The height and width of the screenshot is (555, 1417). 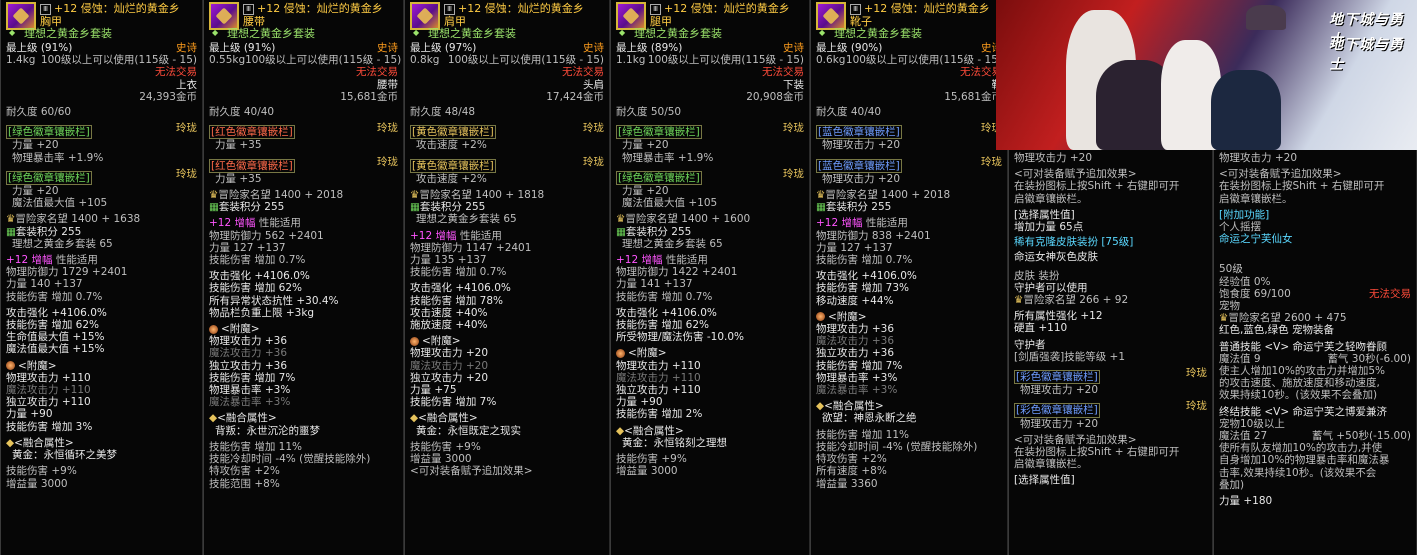 I want to click on skin-choose: [选择属性值], so click(x=1044, y=214).